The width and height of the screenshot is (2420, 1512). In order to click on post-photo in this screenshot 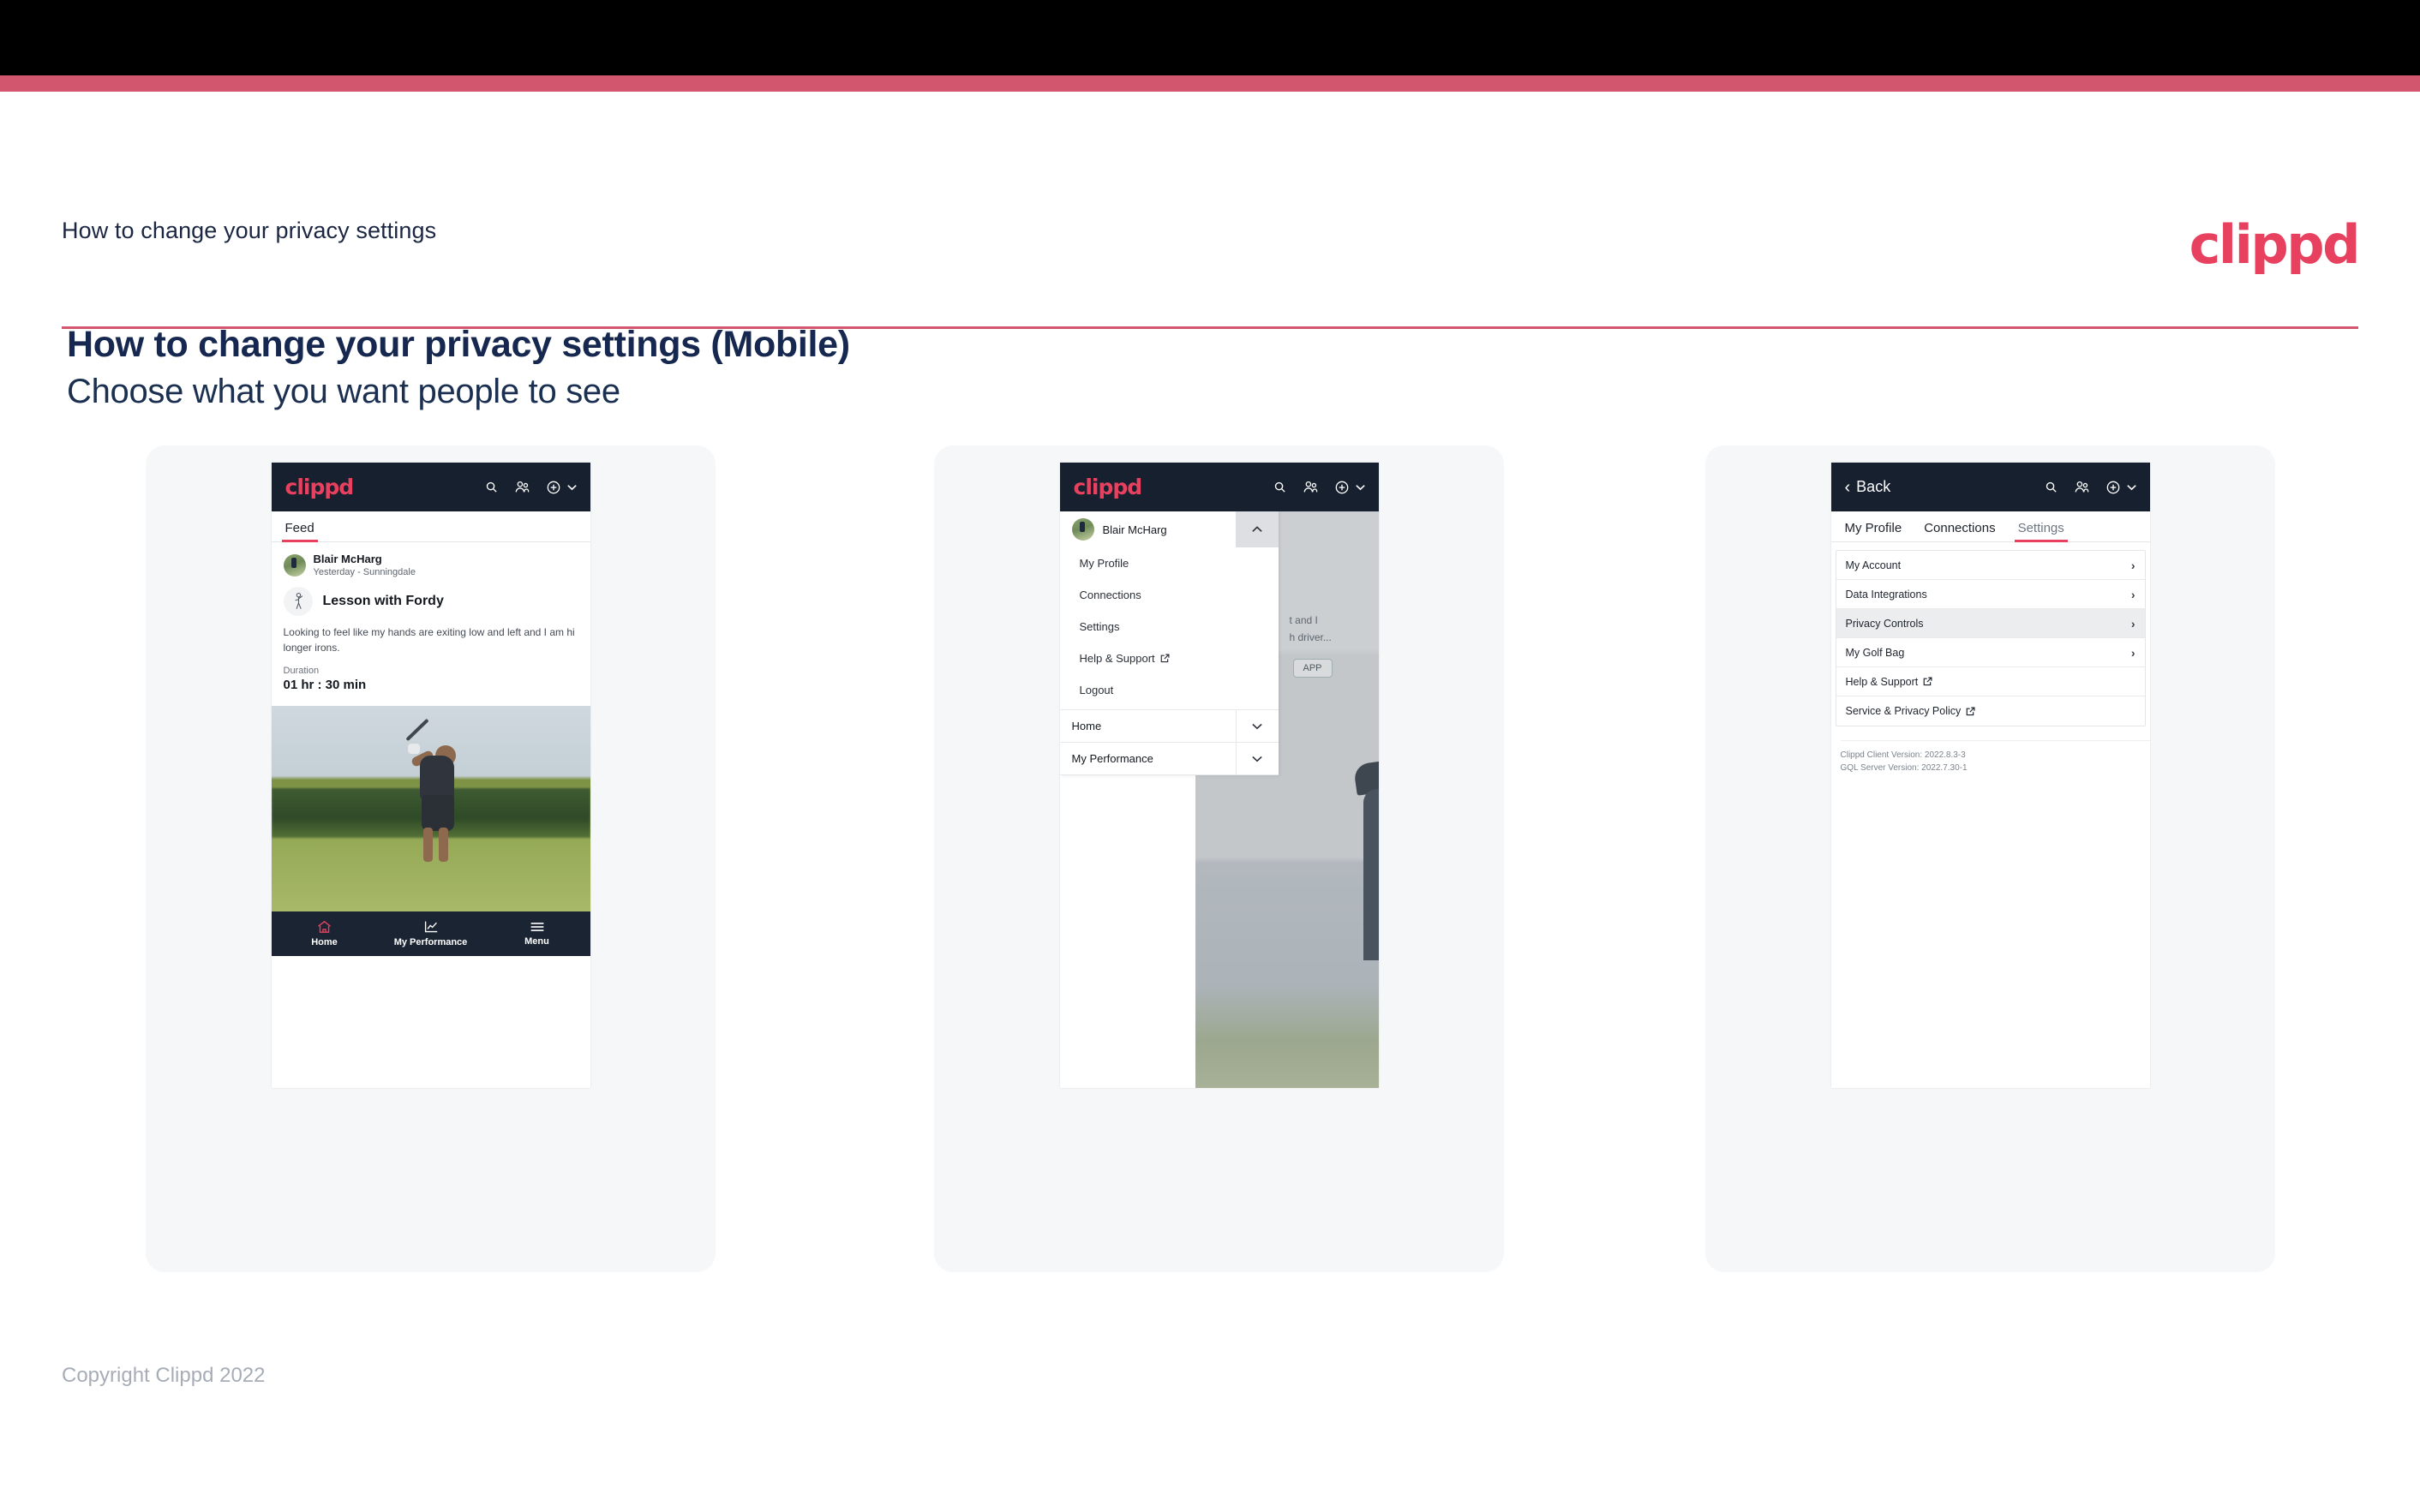, I will do `click(430, 808)`.